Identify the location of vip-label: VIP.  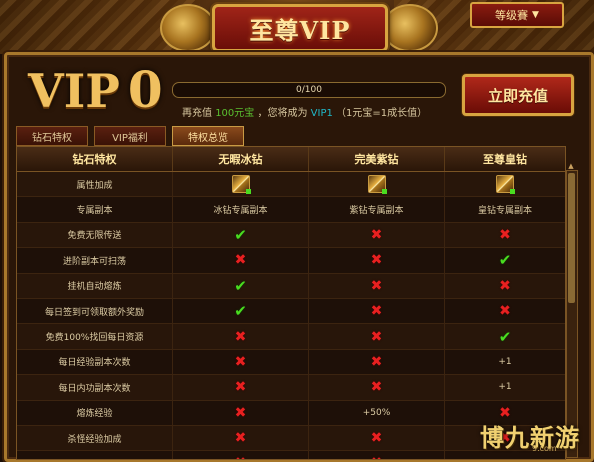
(74, 91).